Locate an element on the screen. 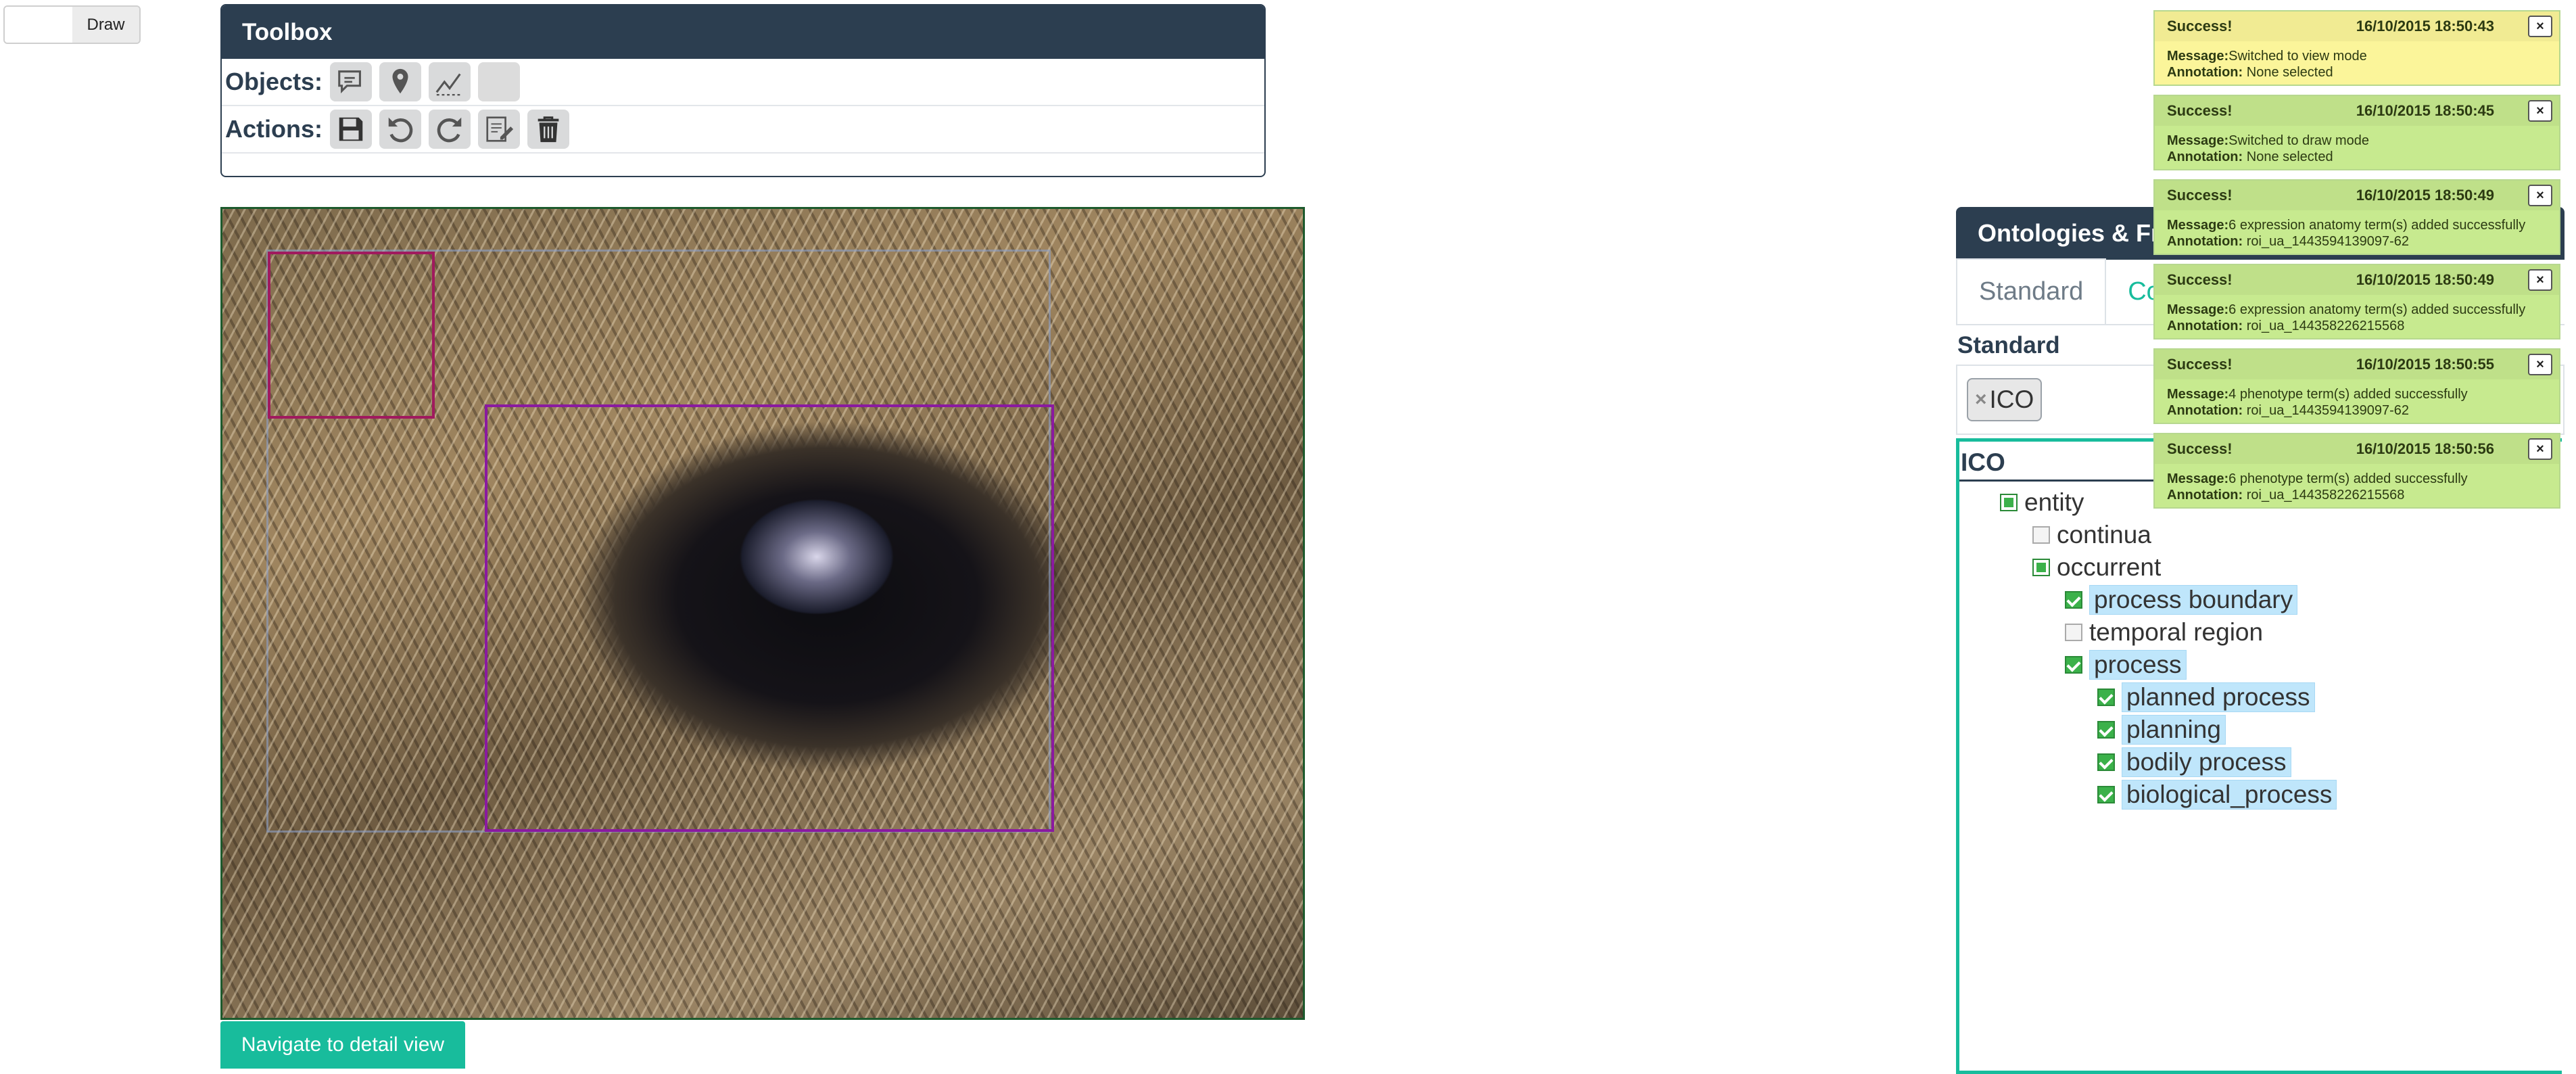 The width and height of the screenshot is (2576, 1074). tree-node-label: continua is located at coordinates (2104, 535).